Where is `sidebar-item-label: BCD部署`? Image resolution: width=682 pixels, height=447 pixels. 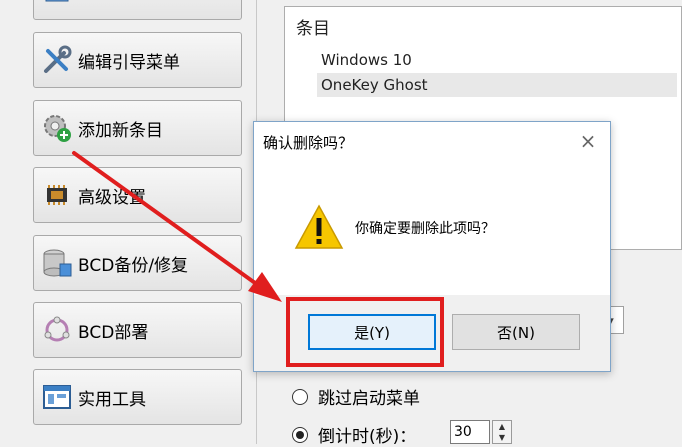 sidebar-item-label: BCD部署 is located at coordinates (113, 332).